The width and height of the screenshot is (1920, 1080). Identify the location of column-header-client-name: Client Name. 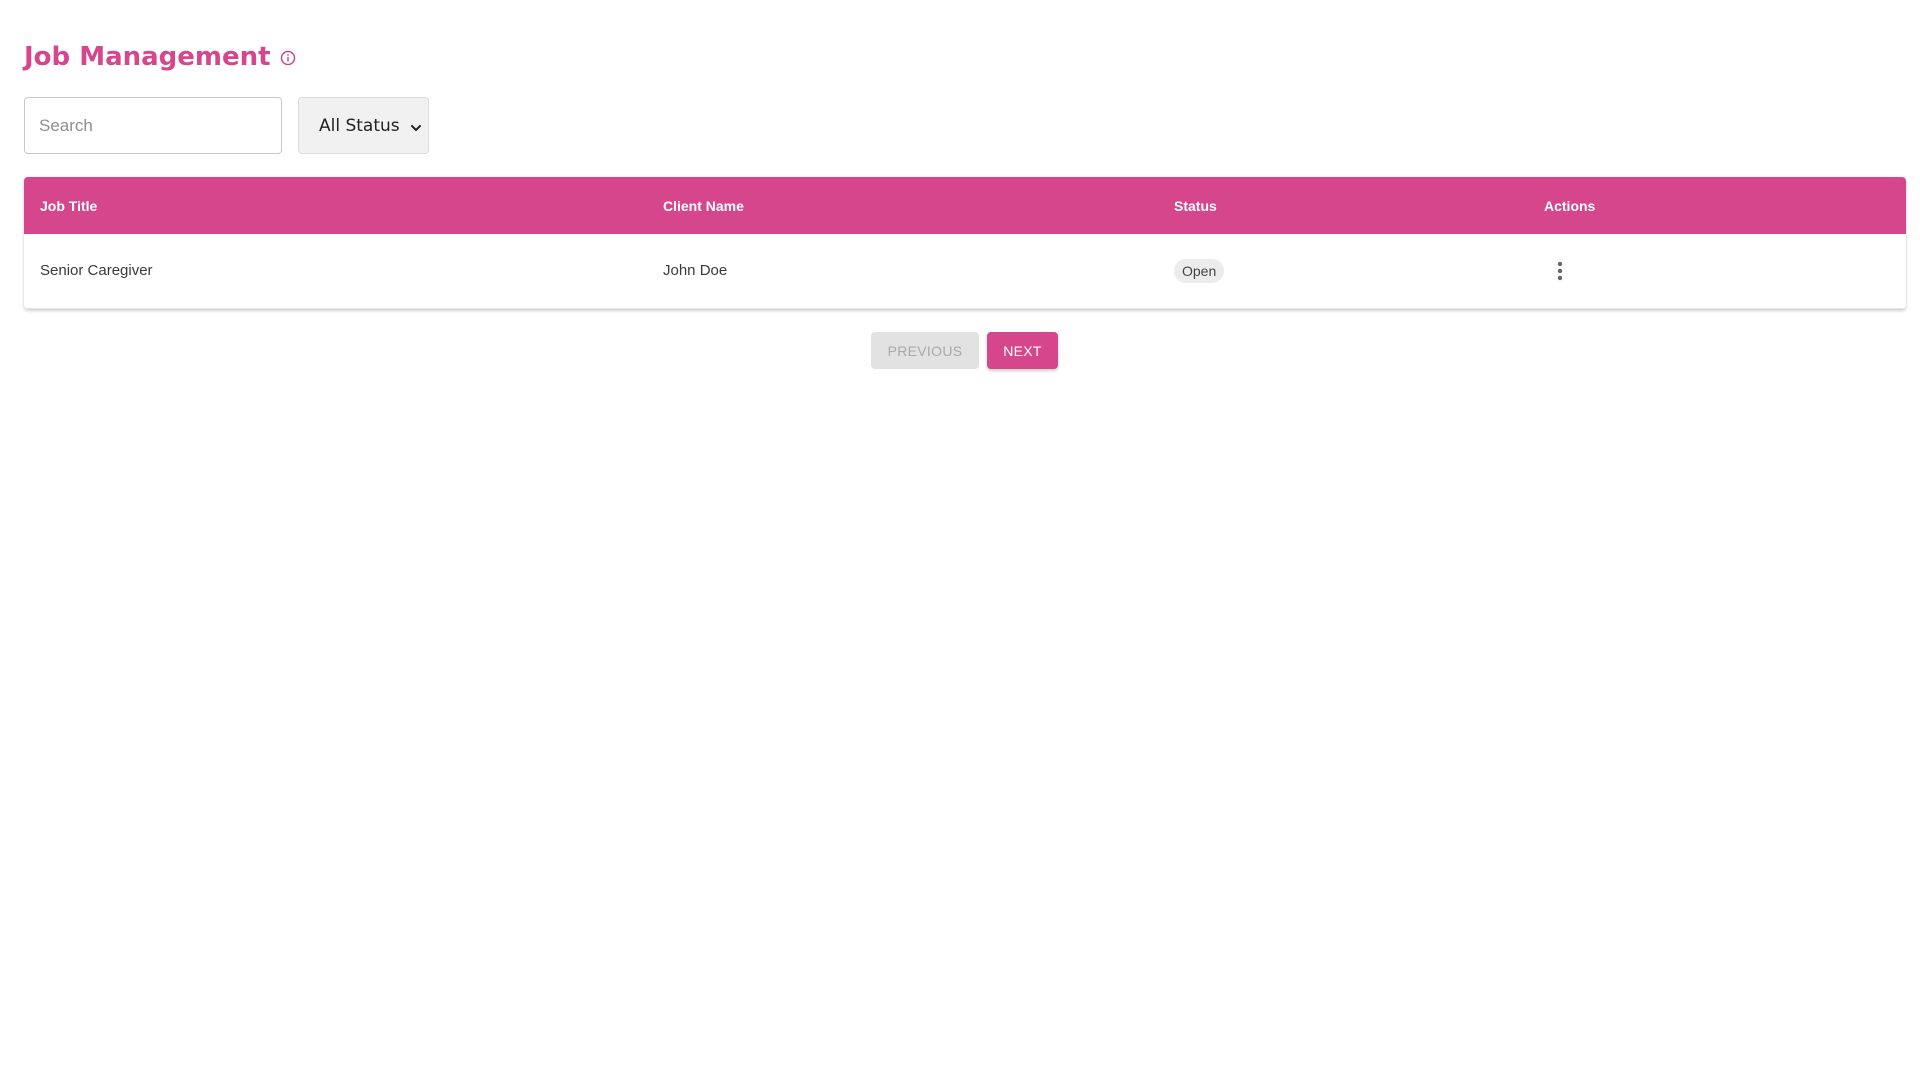
(703, 205).